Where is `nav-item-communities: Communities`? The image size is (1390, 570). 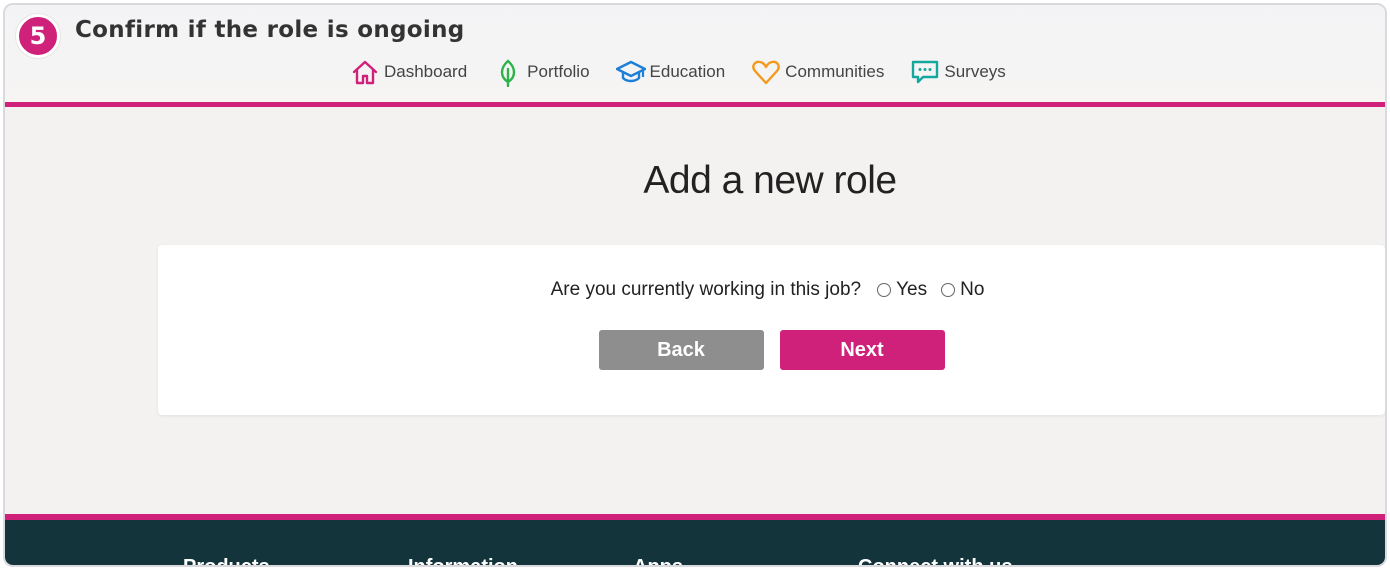 nav-item-communities: Communities is located at coordinates (817, 72).